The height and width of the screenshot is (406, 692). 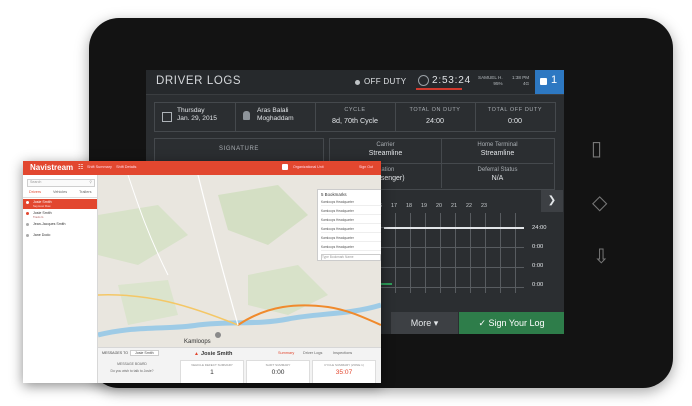 I want to click on vehicle-defect-card: VEHICLE DEFECT SUMMARY 1, so click(x=212, y=371).